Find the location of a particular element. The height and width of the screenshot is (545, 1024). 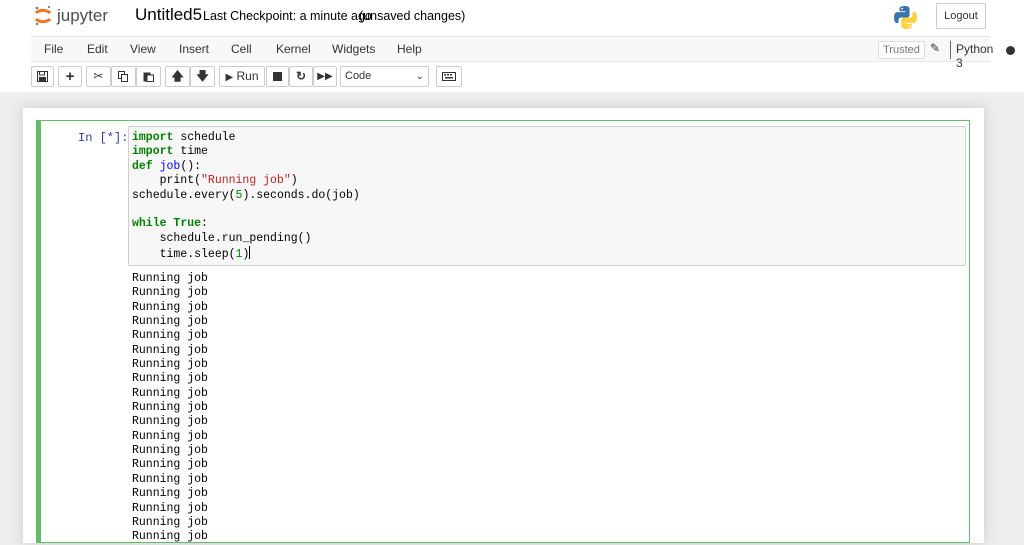

restart-icon: ↻ is located at coordinates (301, 76).